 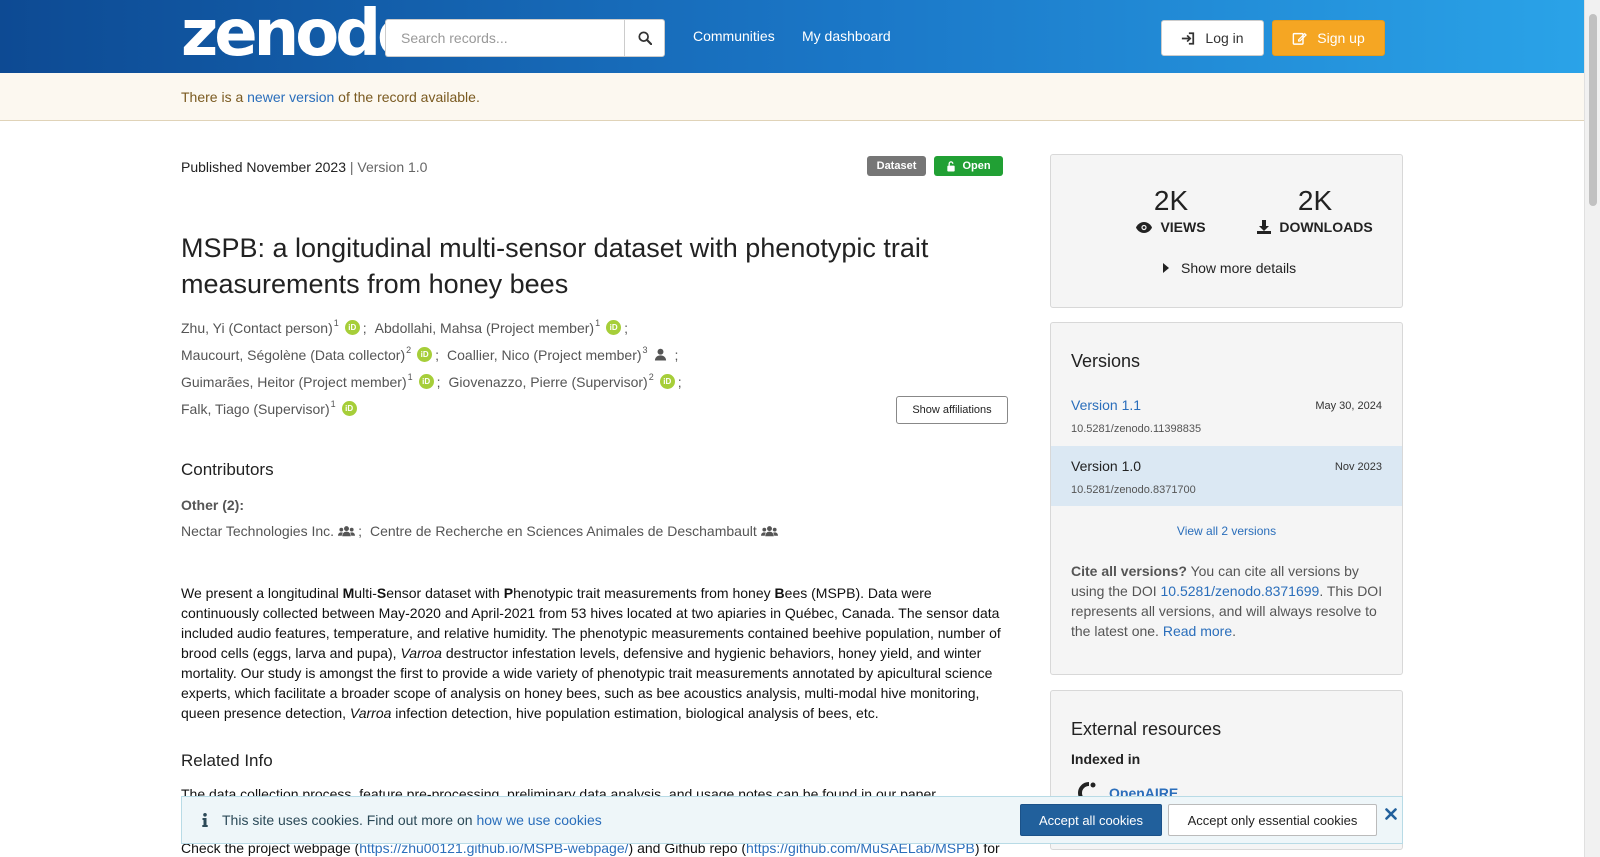 I want to click on publication-info: Published November 2023 | Version 1.0, so click(x=304, y=167).